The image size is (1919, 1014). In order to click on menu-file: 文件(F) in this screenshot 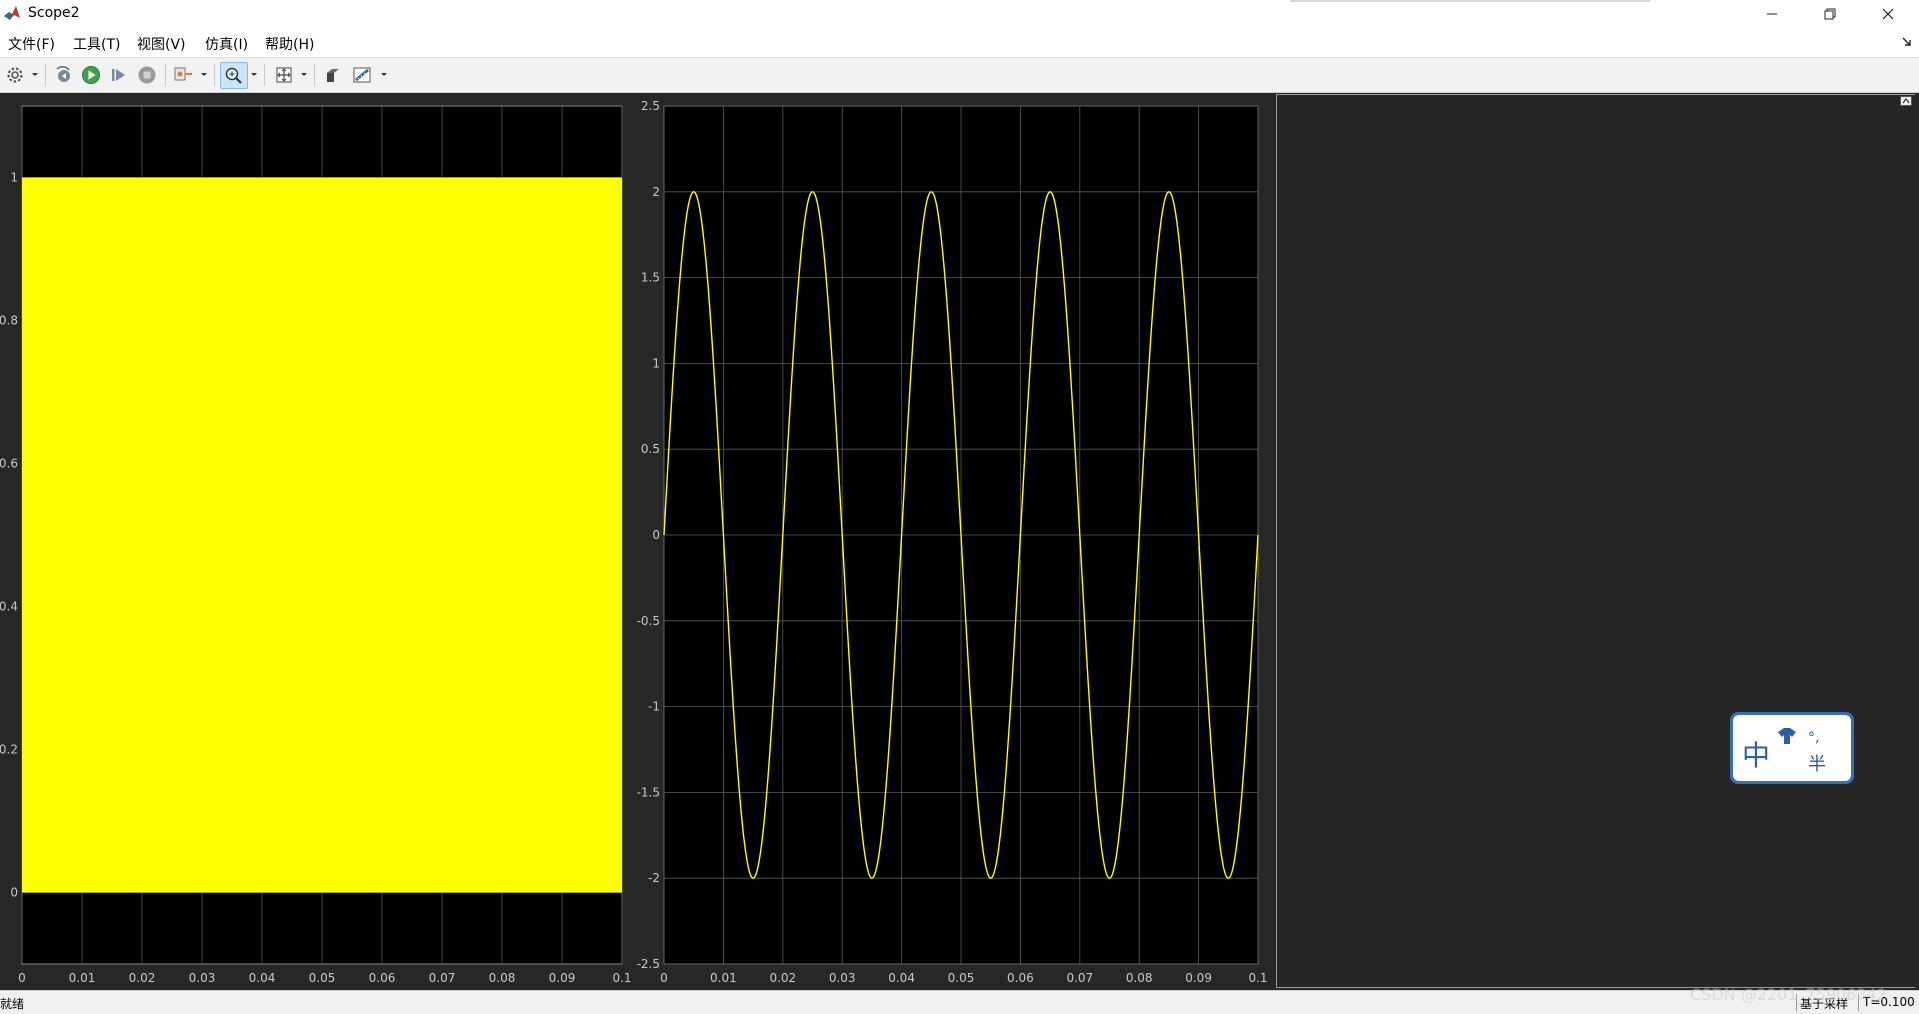, I will do `click(31, 44)`.